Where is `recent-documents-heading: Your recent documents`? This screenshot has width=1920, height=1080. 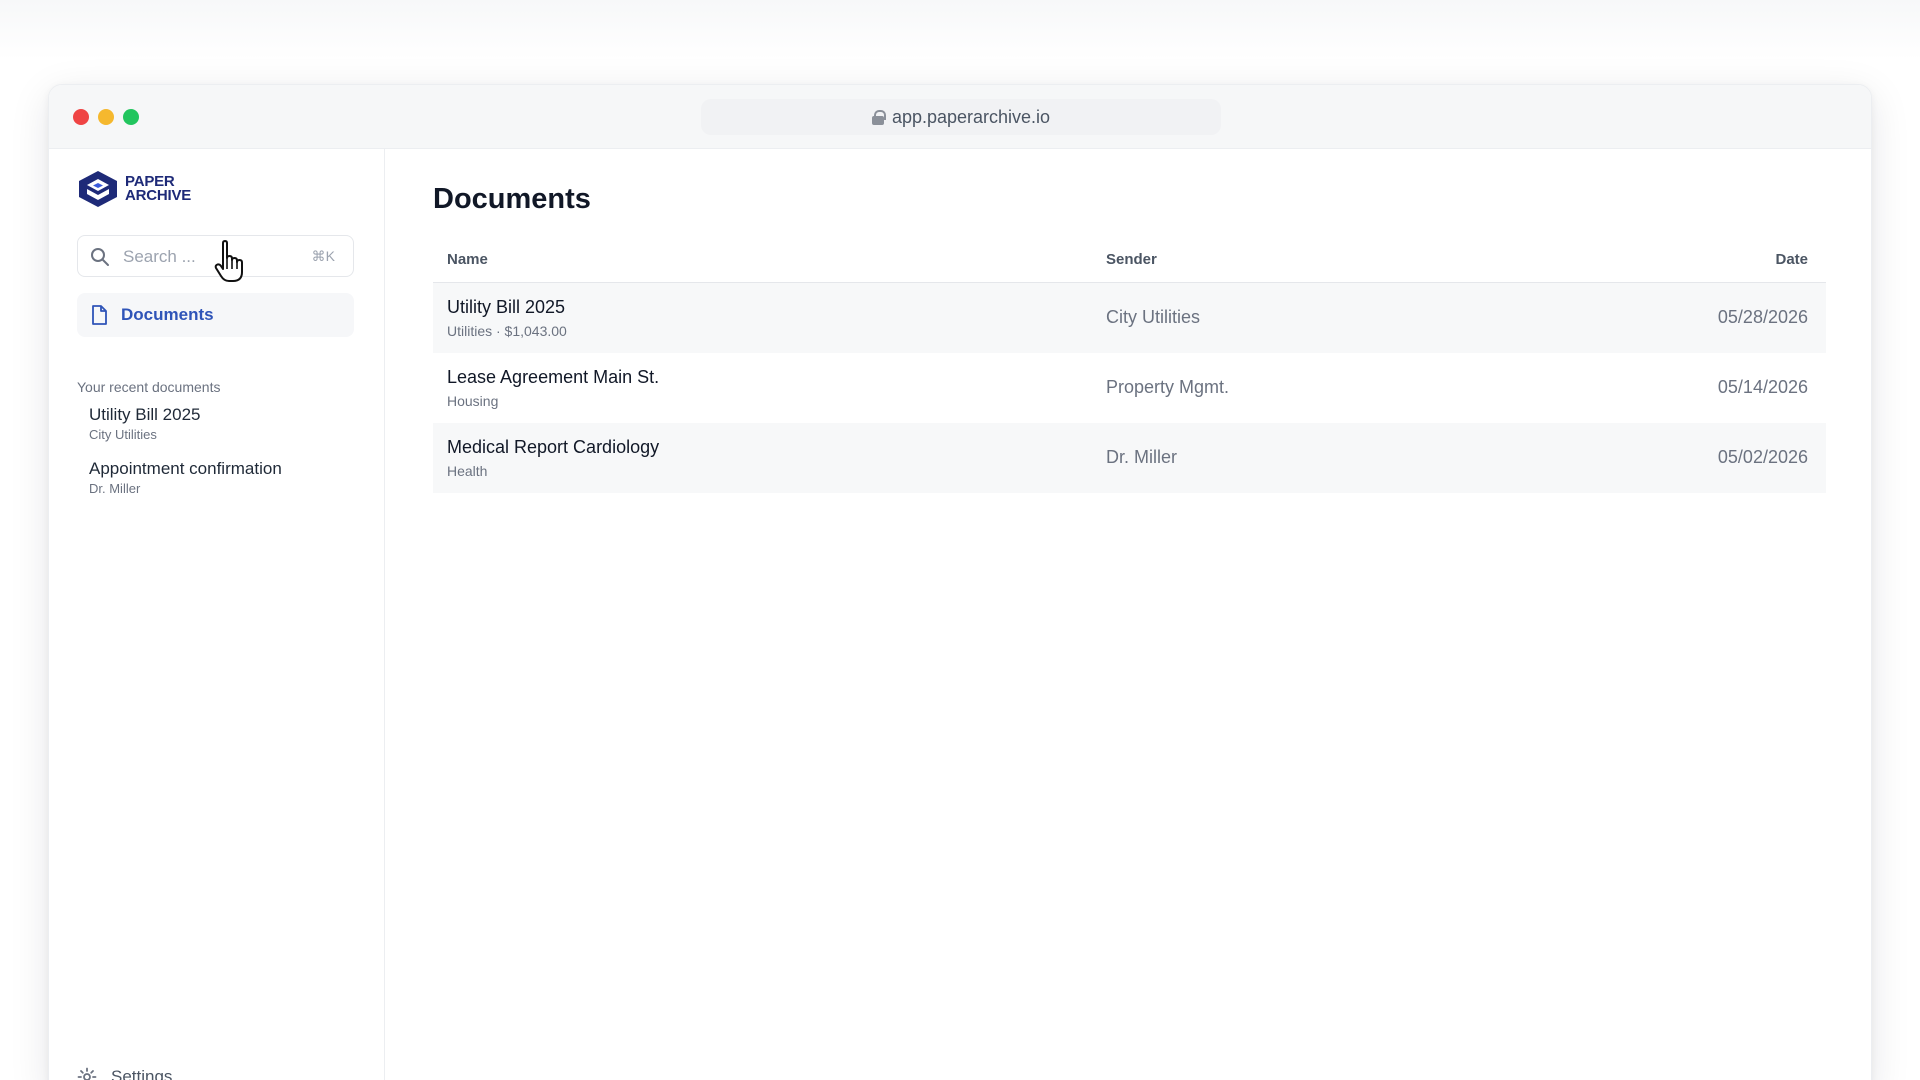
recent-documents-heading: Your recent documents is located at coordinates (149, 387).